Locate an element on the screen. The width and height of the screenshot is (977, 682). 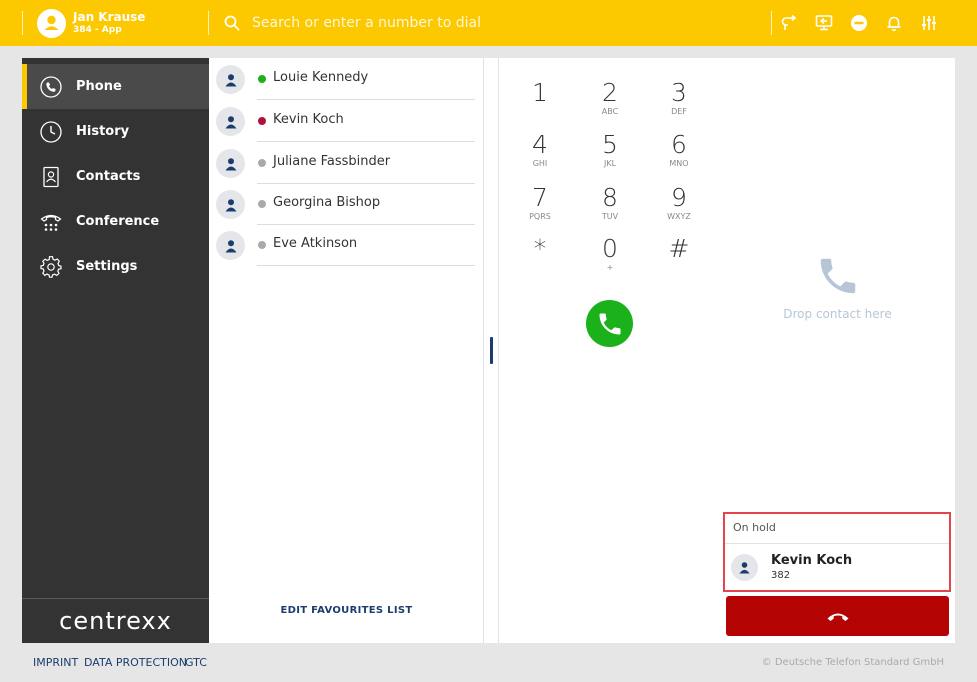
gtc-link: GTC is located at coordinates (196, 662).